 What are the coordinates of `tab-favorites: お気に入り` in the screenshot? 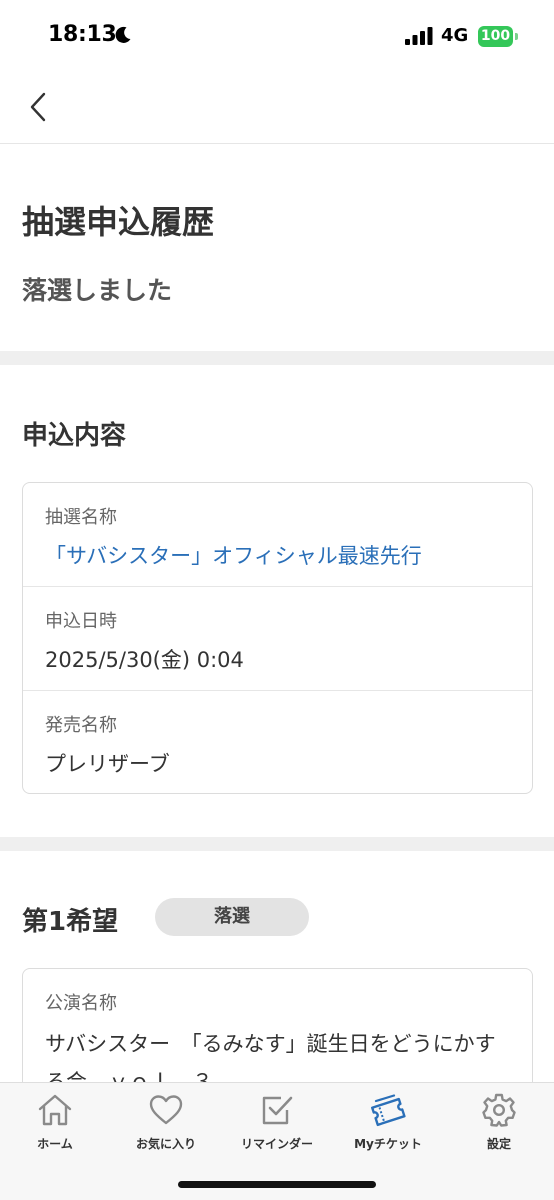 It's located at (166, 1123).